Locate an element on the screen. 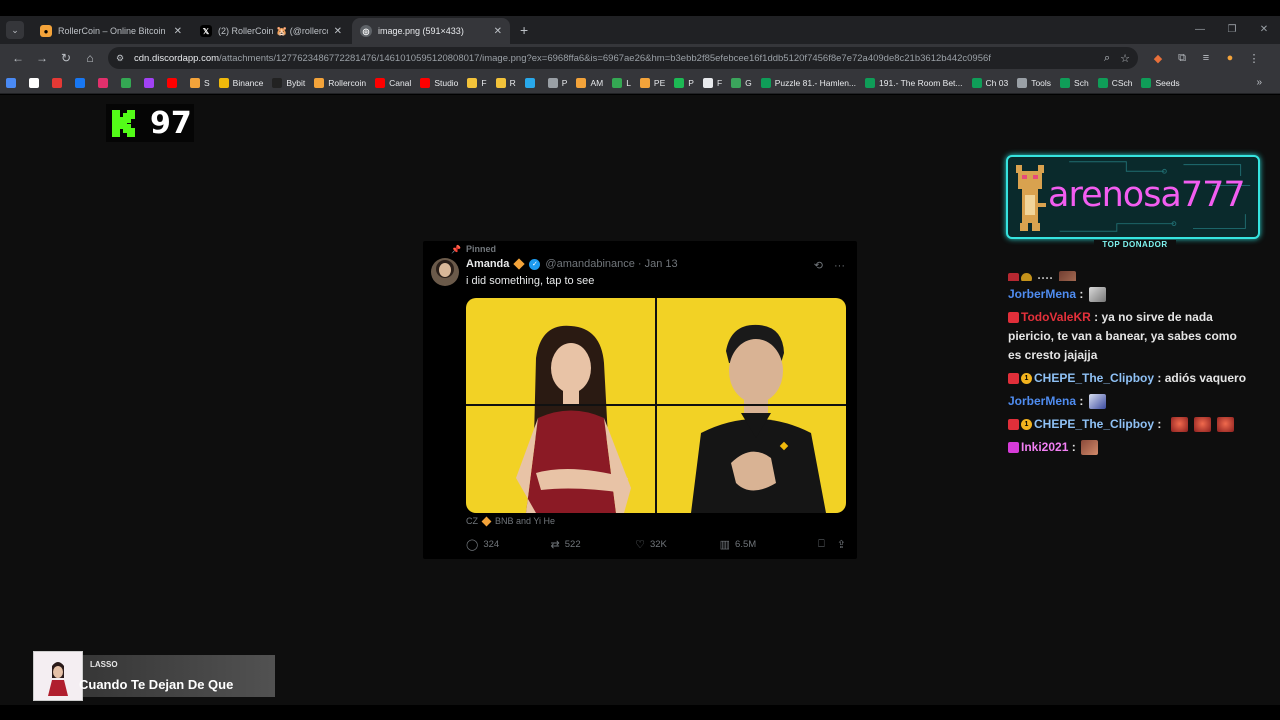 The height and width of the screenshot is (720, 1280). tab-x-rollercoin: 𝕏 (2) RollerCoin 🐹 (@rollercoin_ ✕ is located at coordinates (271, 31).